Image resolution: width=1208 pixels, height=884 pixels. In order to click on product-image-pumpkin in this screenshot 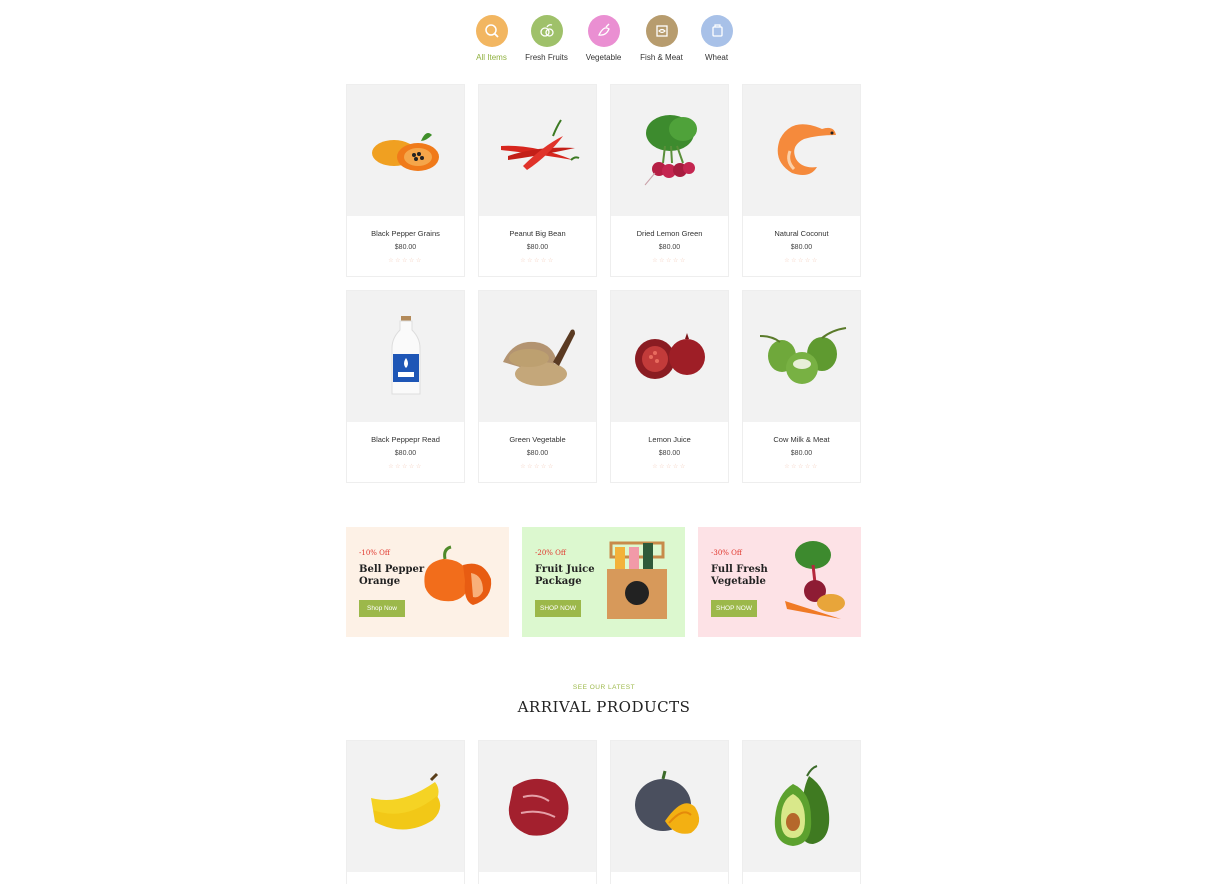, I will do `click(669, 806)`.